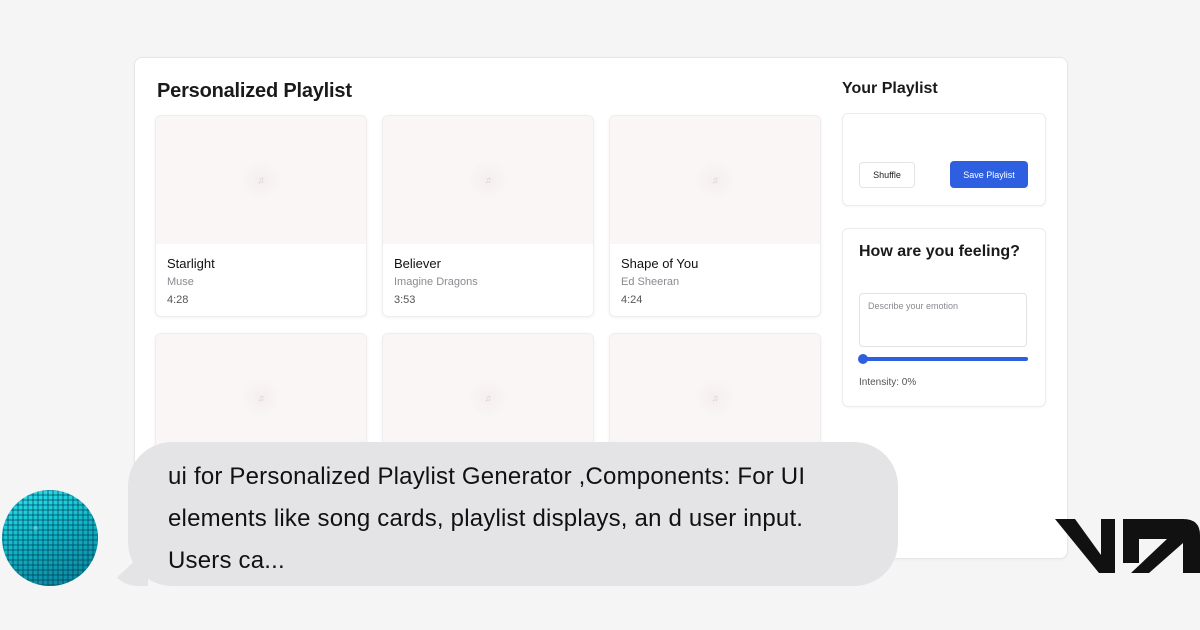 The height and width of the screenshot is (630, 1200). Describe the element at coordinates (890, 88) in the screenshot. I see `playlist-heading: Your Playlist` at that location.